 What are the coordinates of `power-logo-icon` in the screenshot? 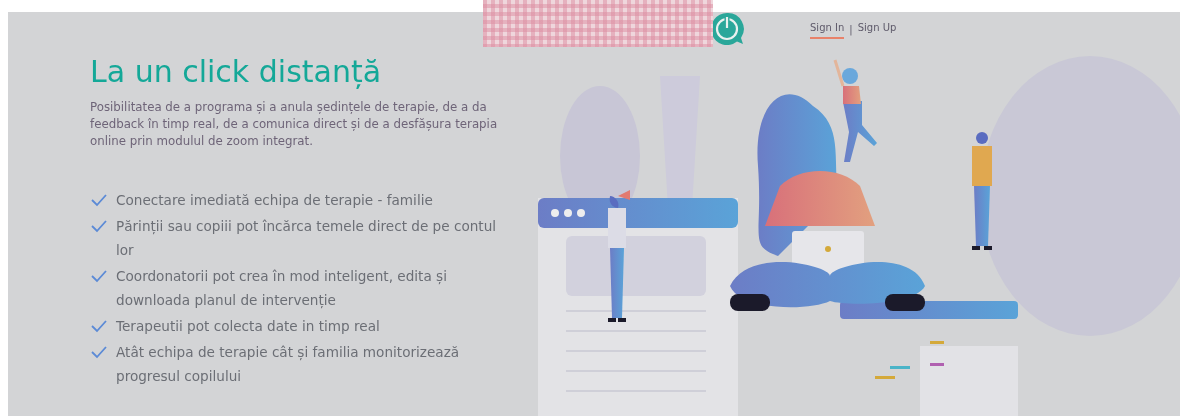 It's located at (727, 29).